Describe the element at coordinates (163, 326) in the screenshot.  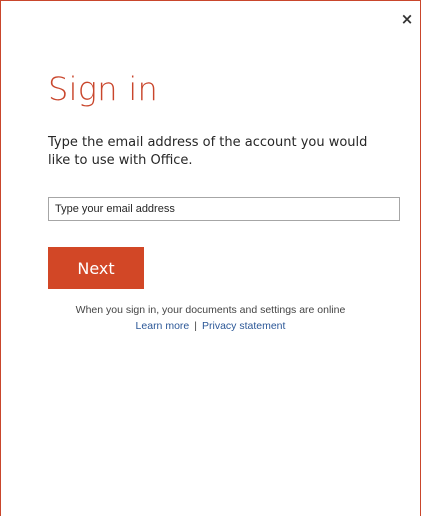
I see `learn-more-link: Learn more` at that location.